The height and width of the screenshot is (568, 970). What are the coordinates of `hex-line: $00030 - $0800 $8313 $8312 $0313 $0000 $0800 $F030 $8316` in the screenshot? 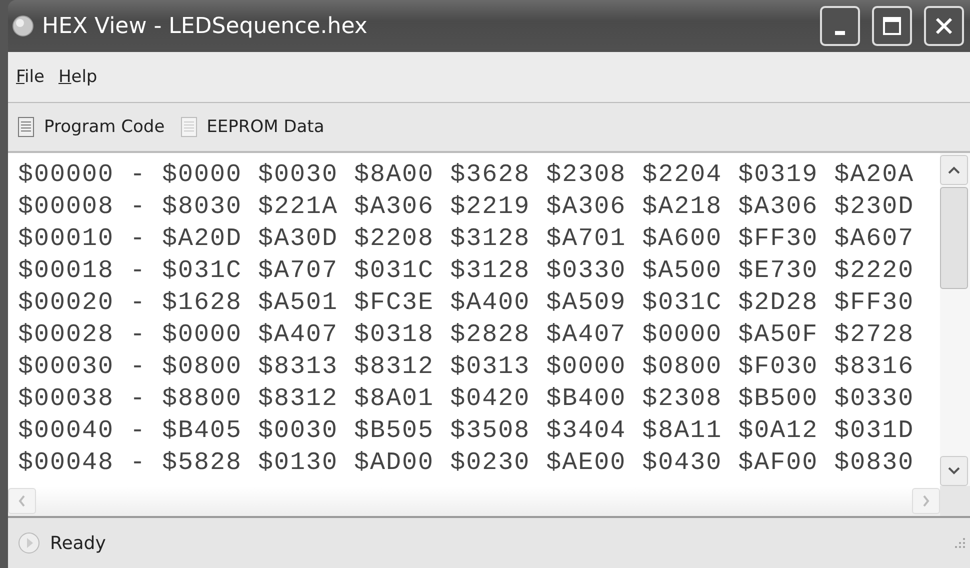 It's located at (467, 367).